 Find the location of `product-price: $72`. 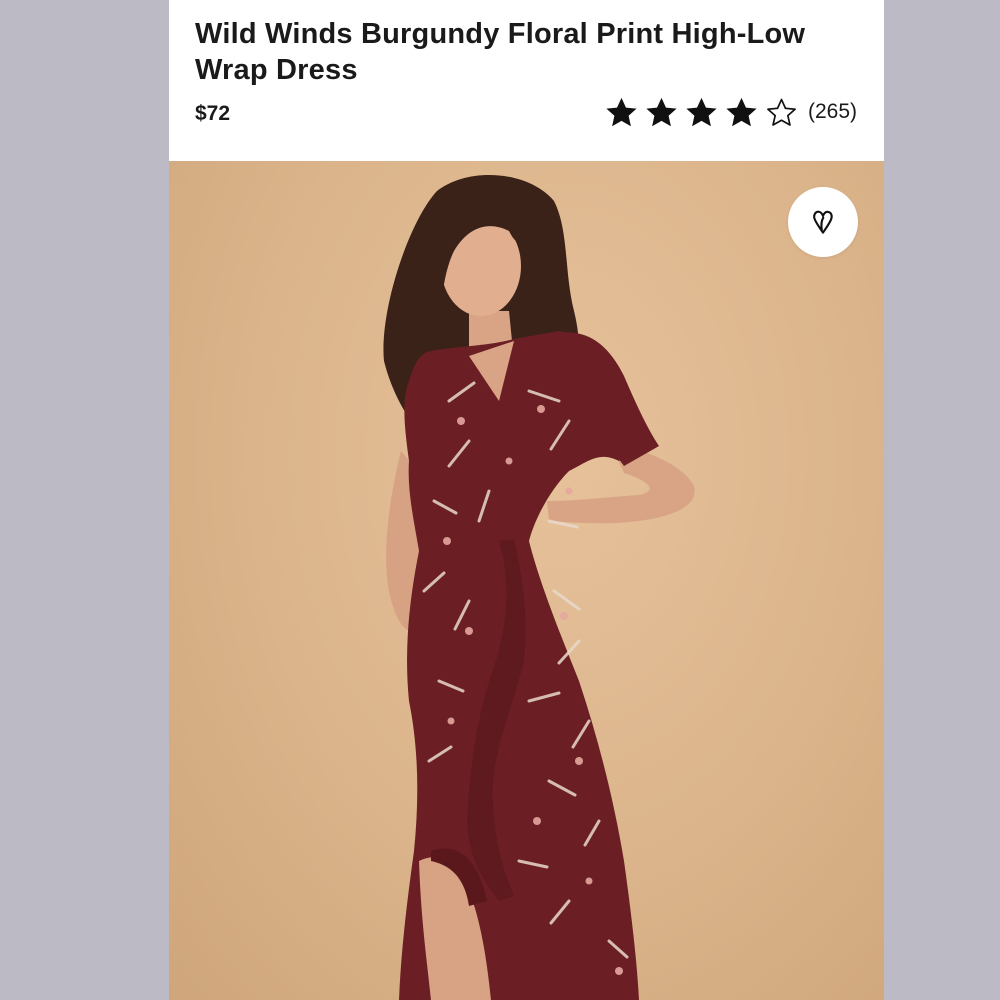

product-price: $72 is located at coordinates (213, 113).